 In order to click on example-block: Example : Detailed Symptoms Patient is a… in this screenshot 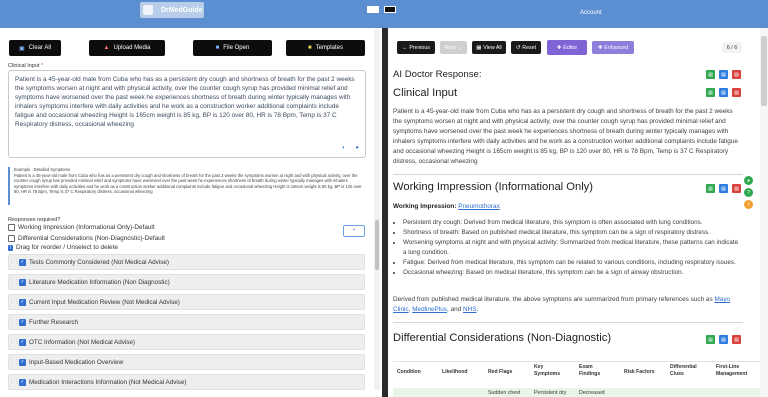, I will do `click(187, 186)`.